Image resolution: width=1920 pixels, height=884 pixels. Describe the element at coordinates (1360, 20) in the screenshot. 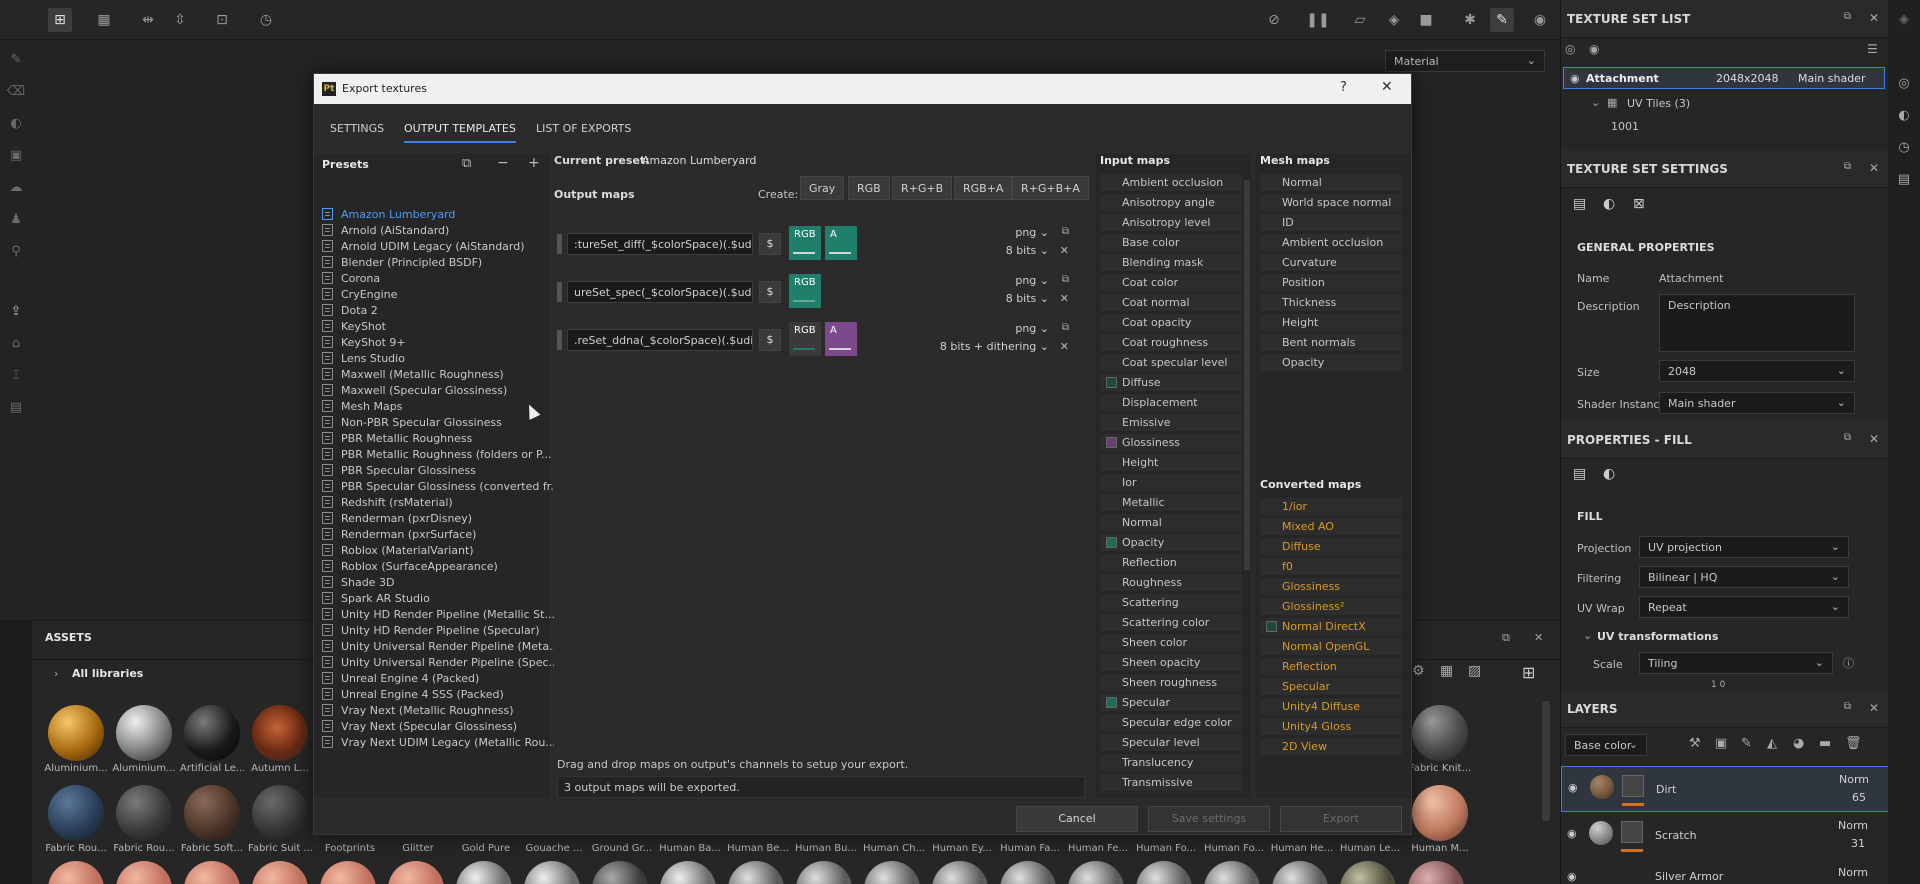

I see `2d-view-icon: ▱` at that location.